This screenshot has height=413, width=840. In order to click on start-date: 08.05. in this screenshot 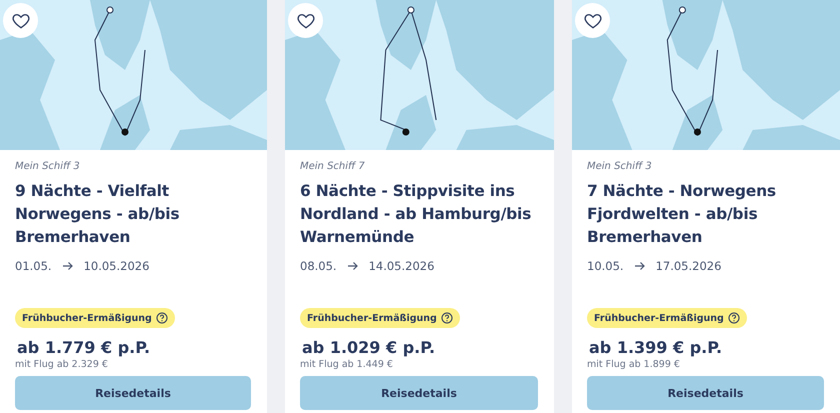, I will do `click(318, 266)`.